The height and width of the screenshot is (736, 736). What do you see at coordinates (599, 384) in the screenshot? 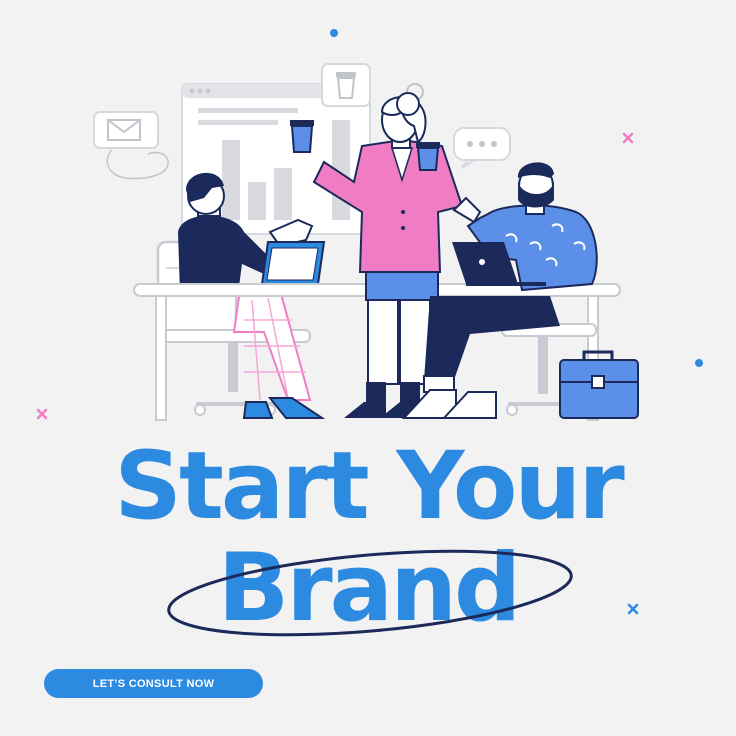
I see `briefcase-icon` at bounding box center [599, 384].